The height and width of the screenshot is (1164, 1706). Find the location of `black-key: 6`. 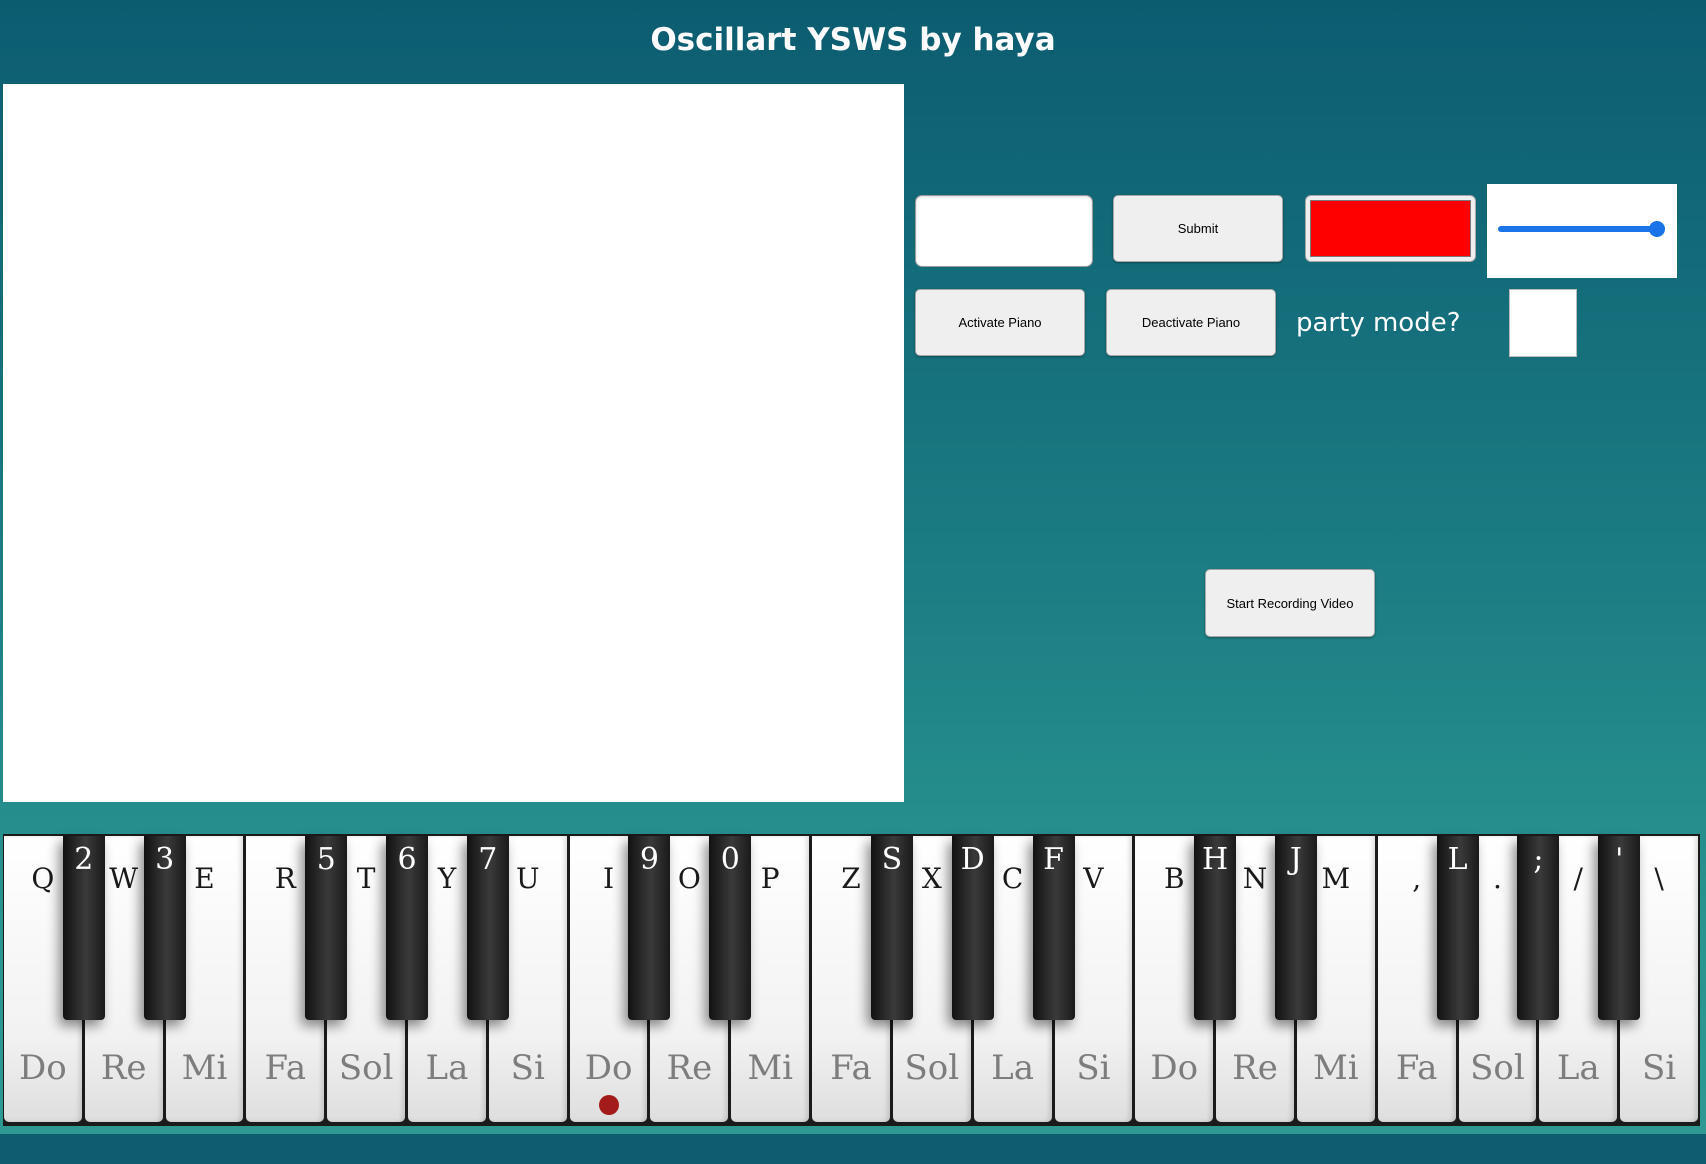

black-key: 6 is located at coordinates (407, 928).